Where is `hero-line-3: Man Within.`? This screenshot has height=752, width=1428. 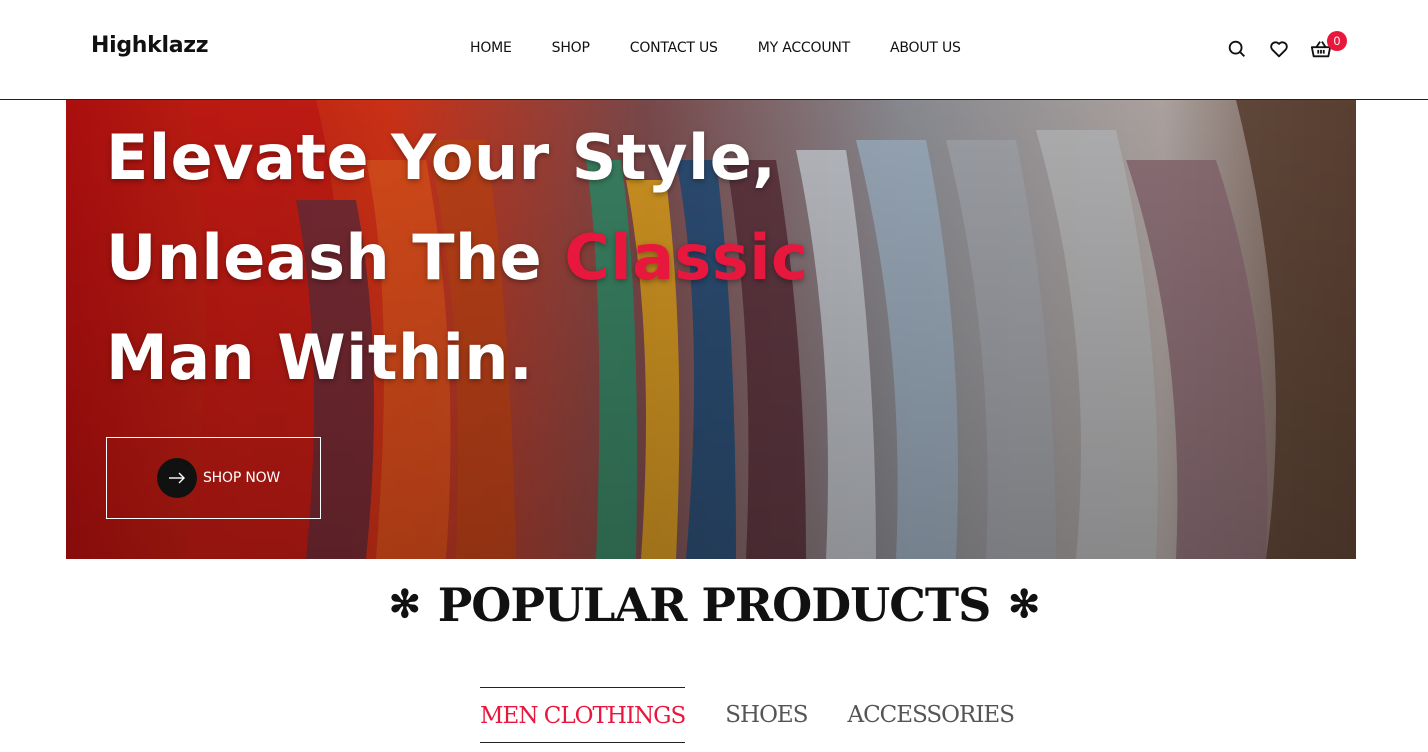 hero-line-3: Man Within. is located at coordinates (320, 357).